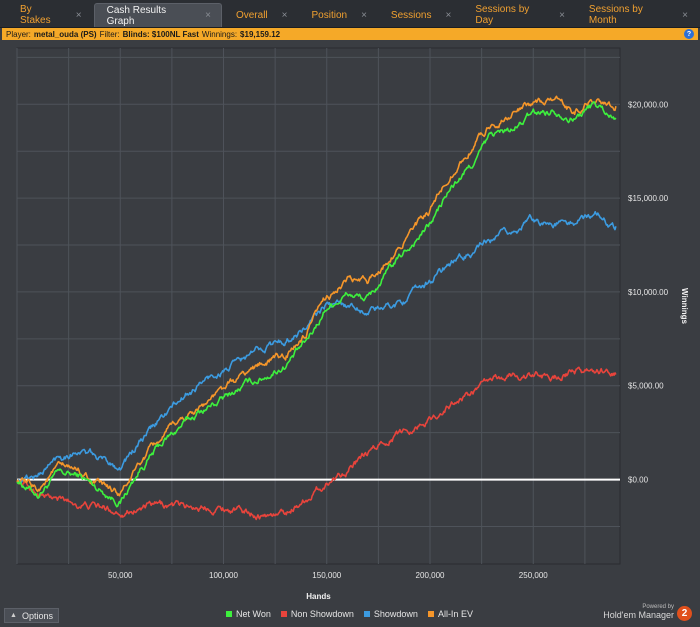  What do you see at coordinates (37, 615) in the screenshot?
I see `options-label: Options` at bounding box center [37, 615].